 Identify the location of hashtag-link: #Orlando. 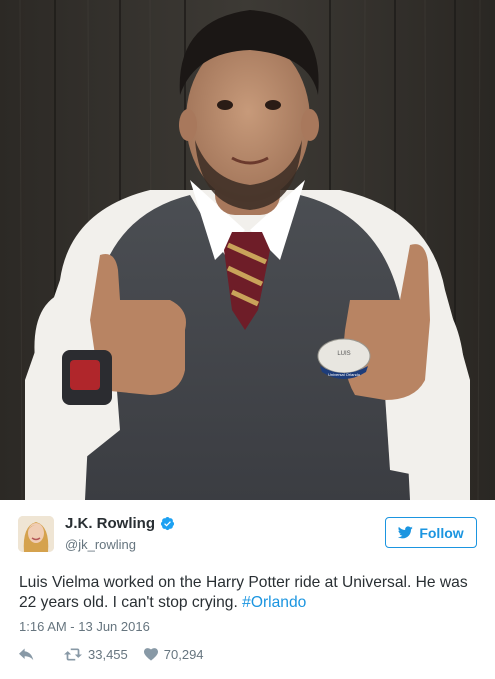
(274, 602).